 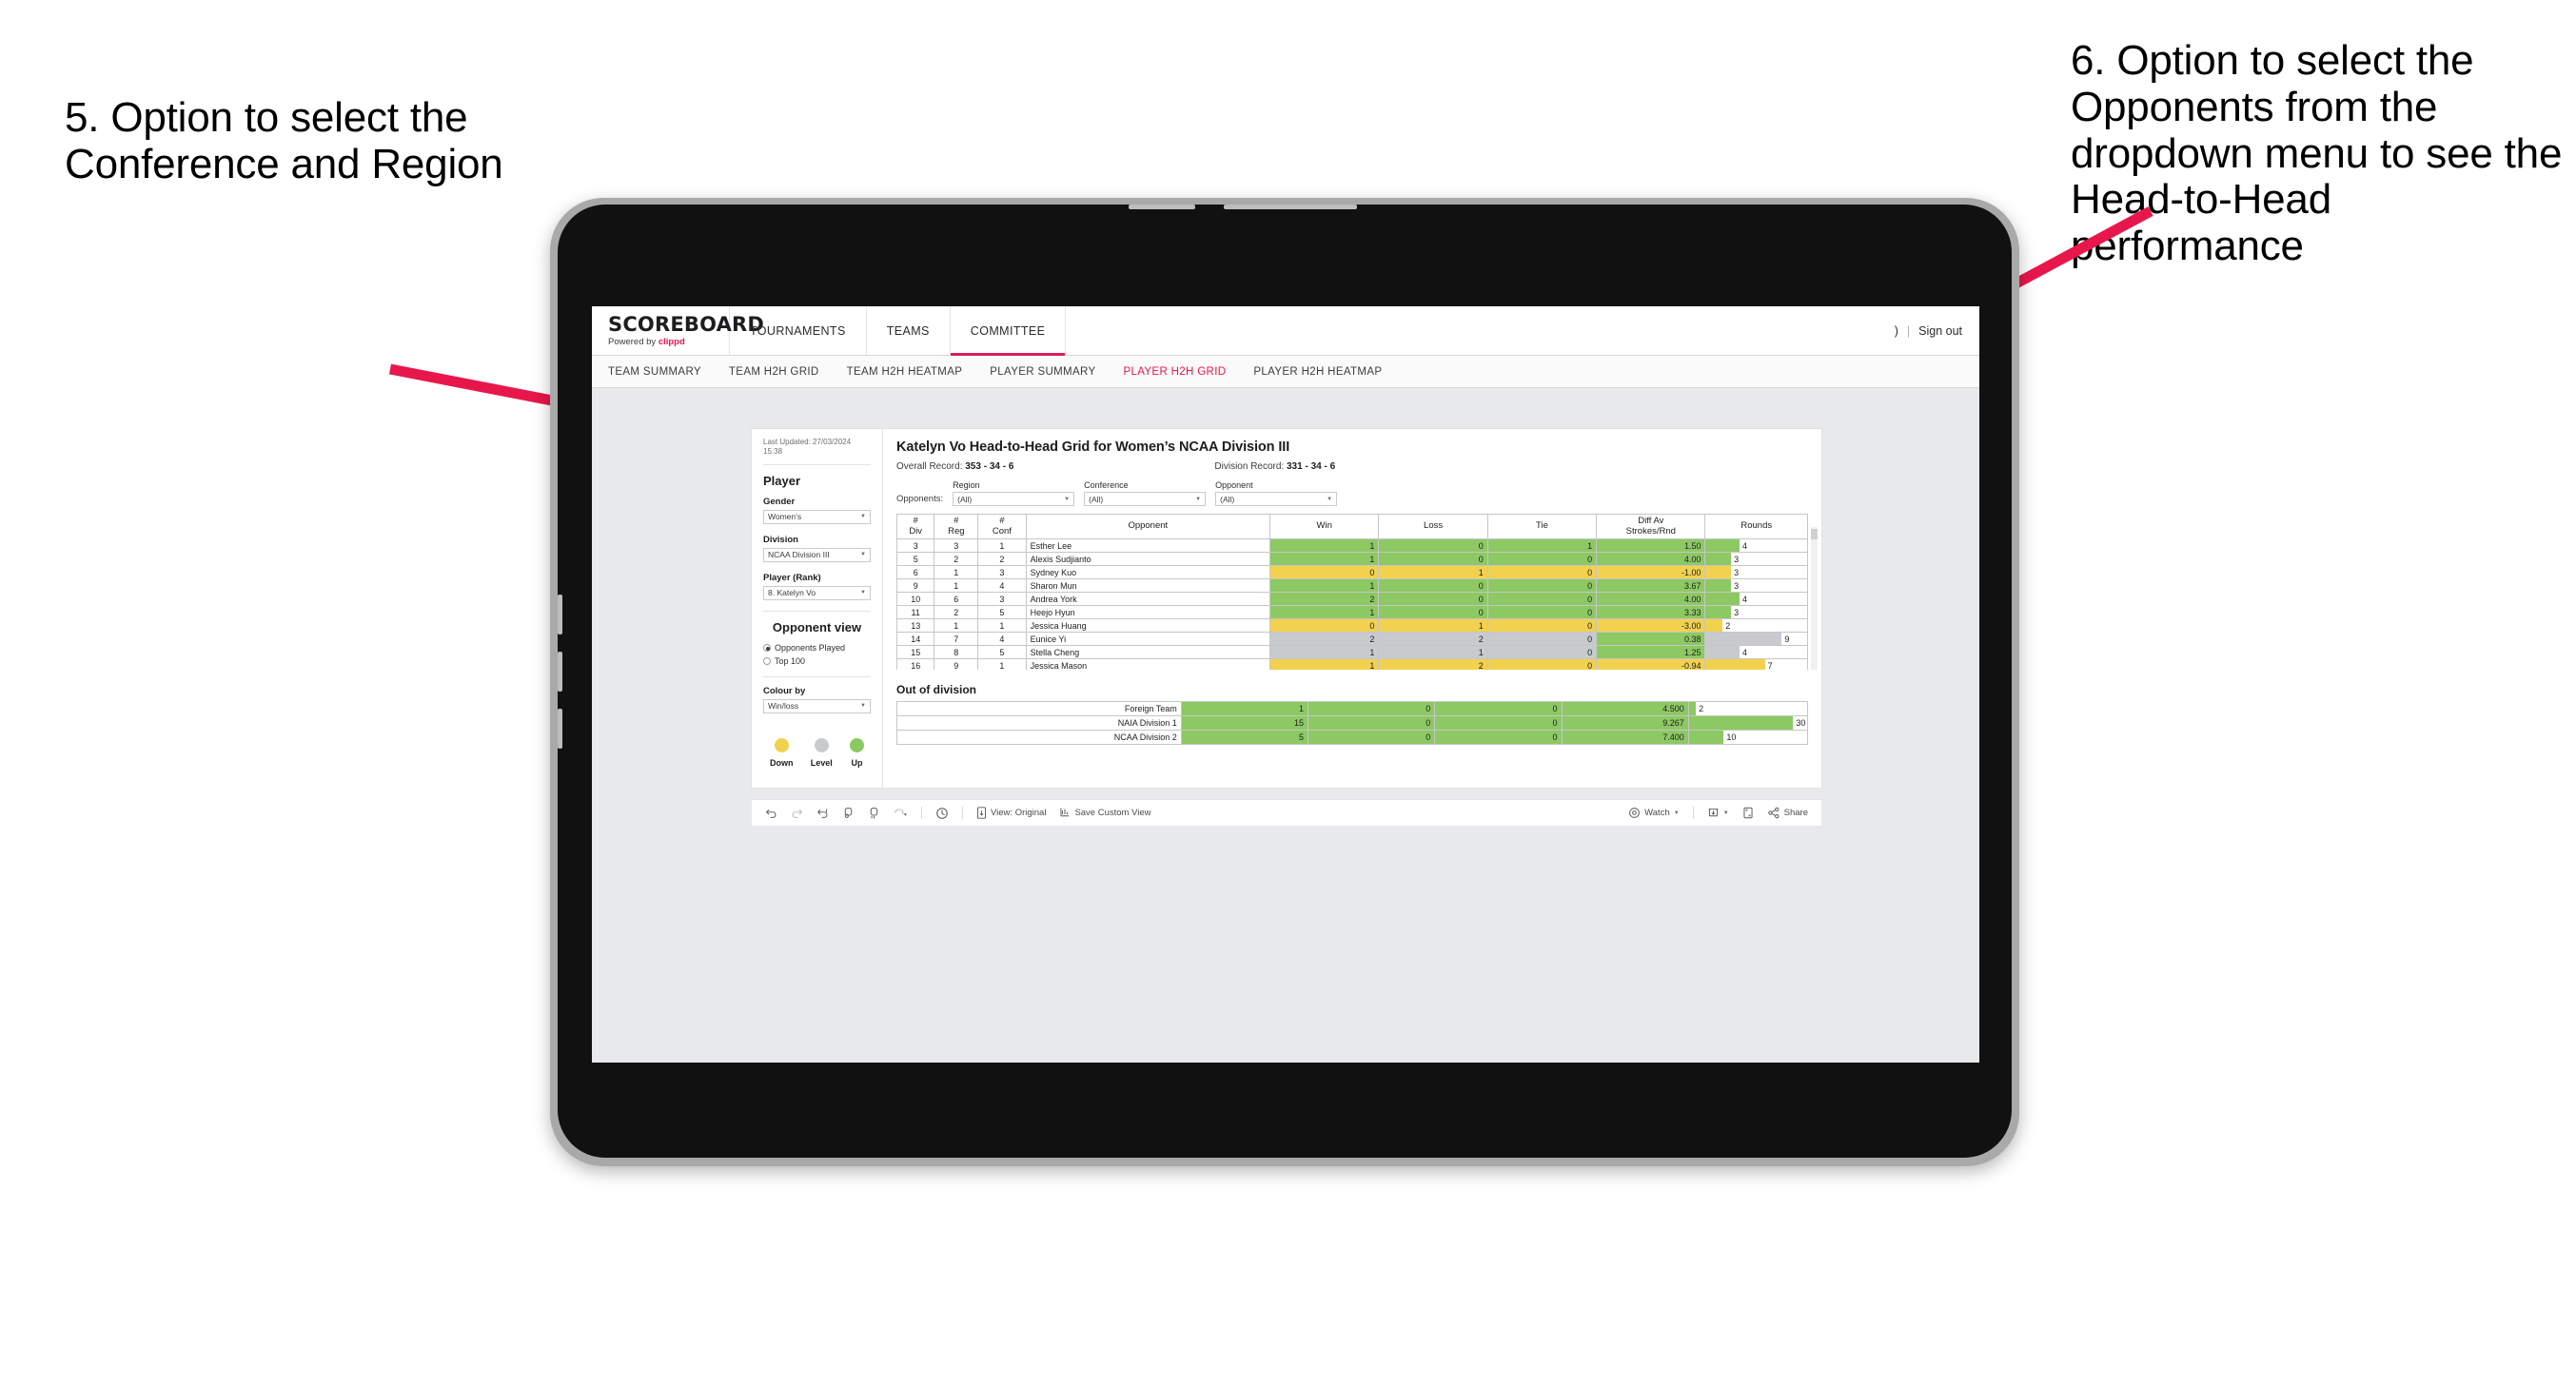 I want to click on sidebar-heading-player: Player, so click(x=782, y=480).